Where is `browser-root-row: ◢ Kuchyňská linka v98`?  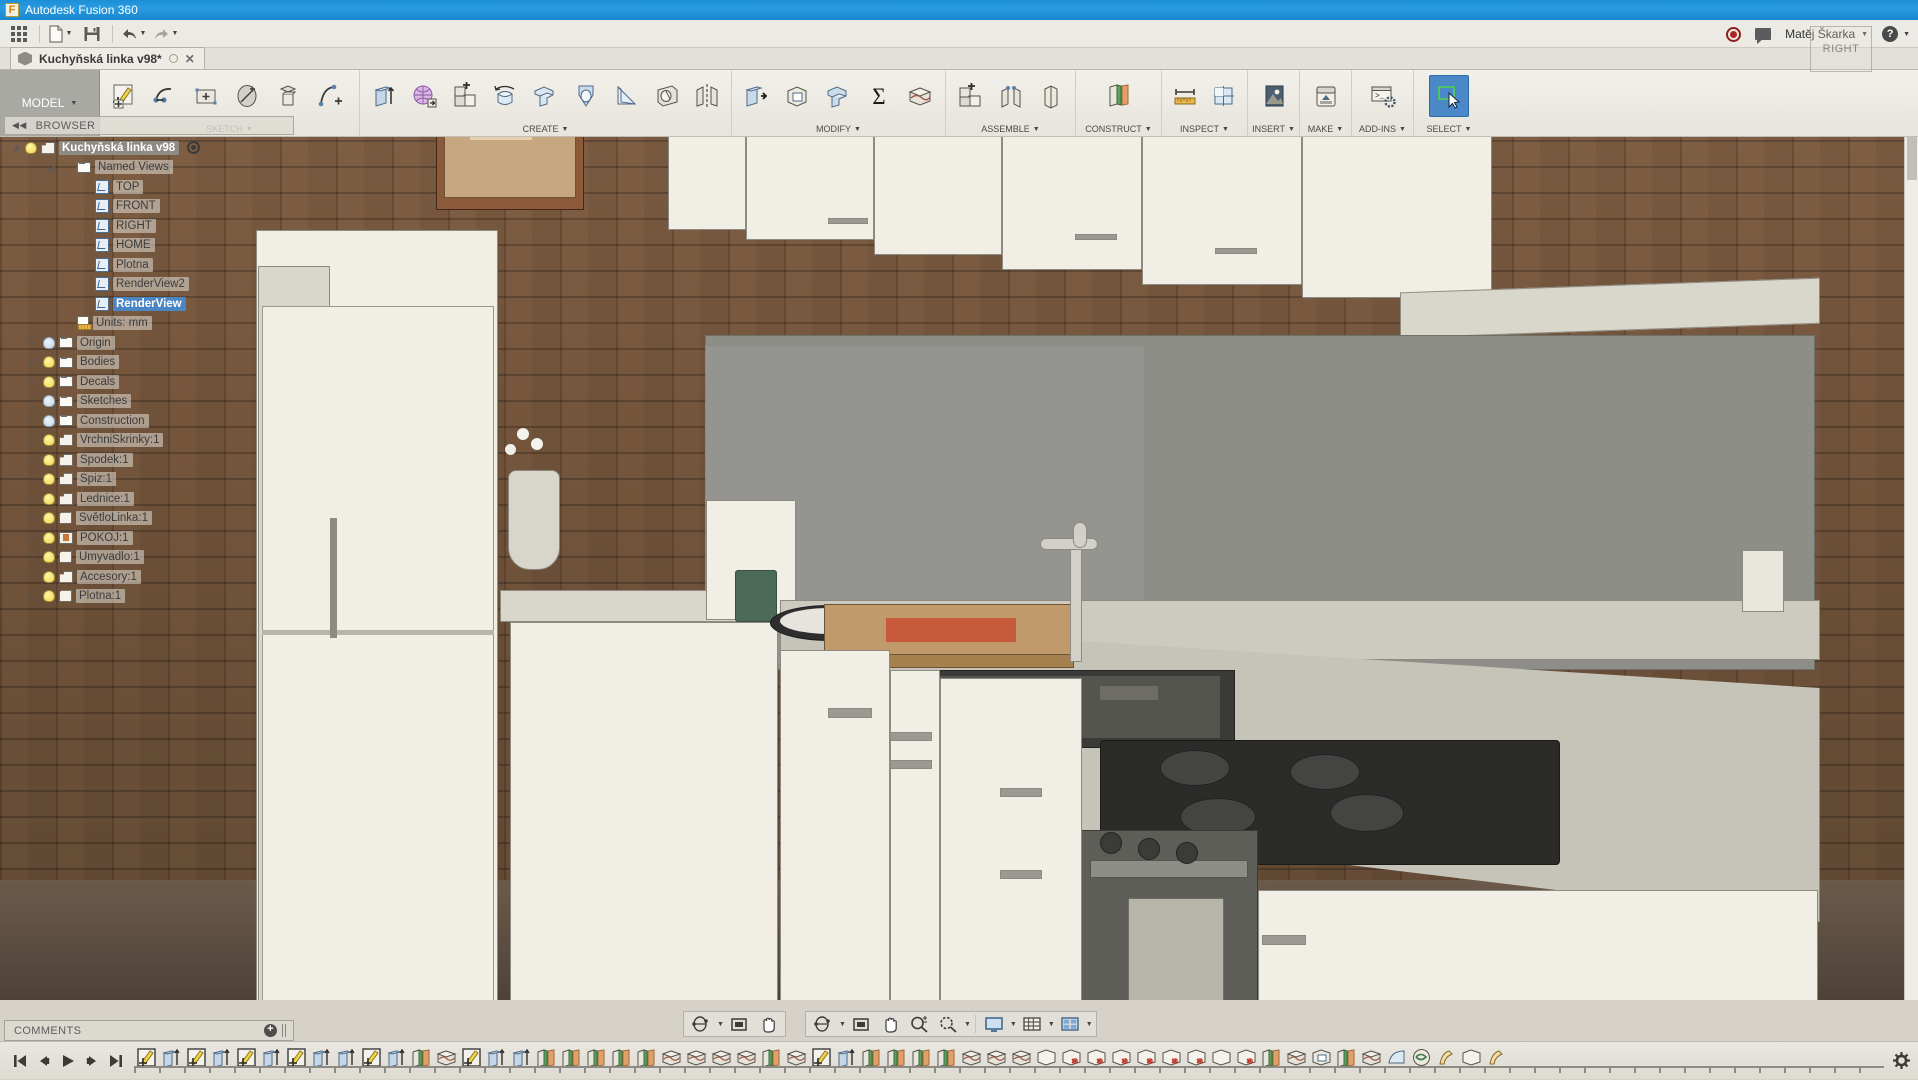 browser-root-row: ◢ Kuchyňská linka v98 is located at coordinates (149, 148).